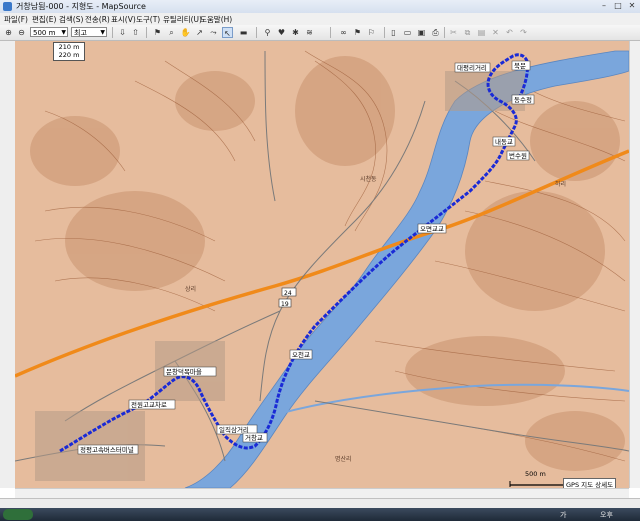  Describe the element at coordinates (44, 19) in the screenshot. I see `menu-edit: 편집(E)` at that location.